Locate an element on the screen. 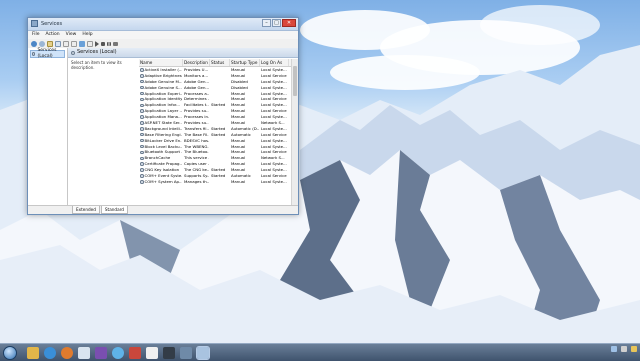  tree-item-label: Services (Local) is located at coordinates (47, 53).